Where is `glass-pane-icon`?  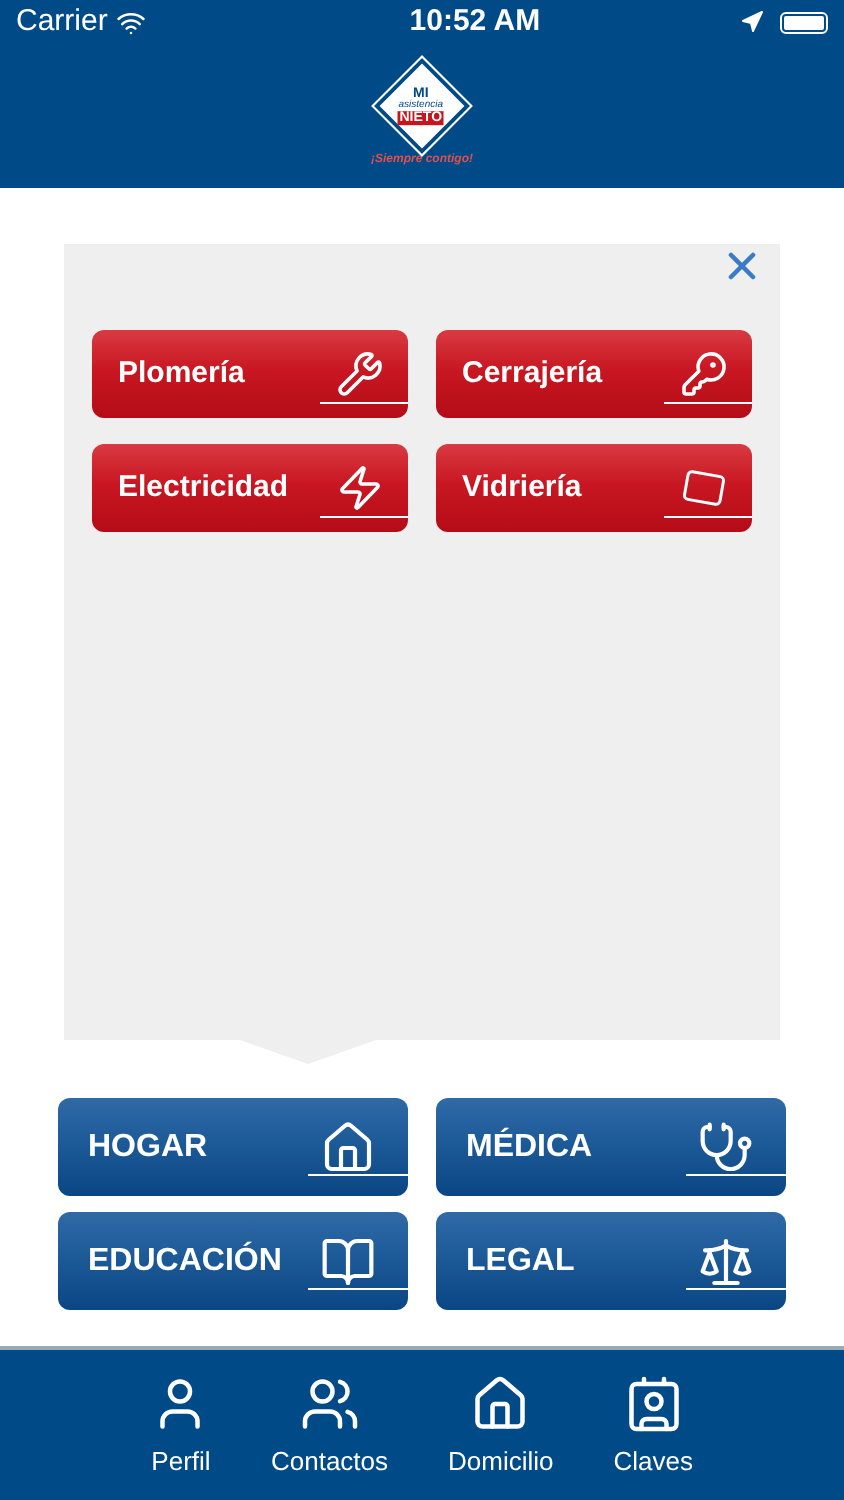
glass-pane-icon is located at coordinates (704, 488).